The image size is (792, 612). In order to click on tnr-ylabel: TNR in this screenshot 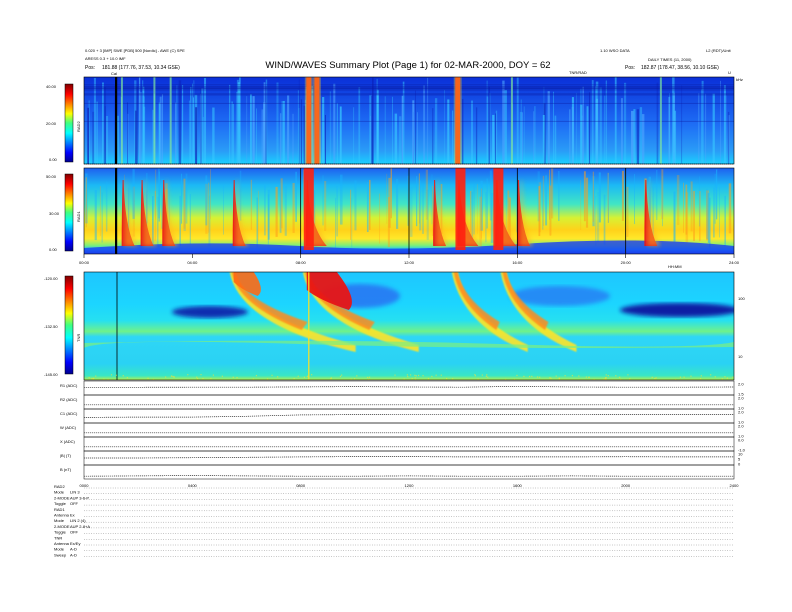, I will do `click(78, 338)`.